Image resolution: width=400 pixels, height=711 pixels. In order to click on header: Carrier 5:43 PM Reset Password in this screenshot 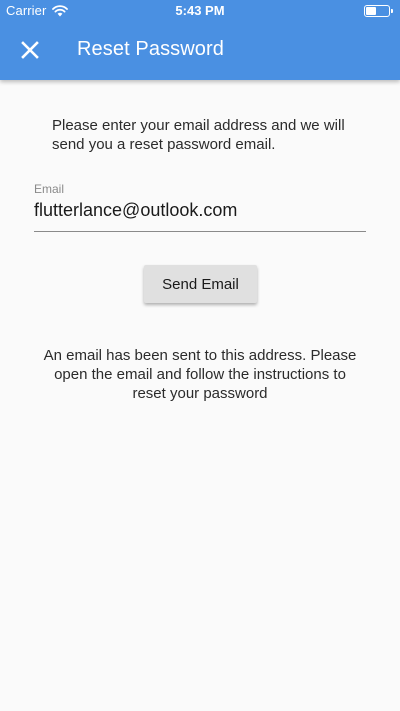, I will do `click(200, 40)`.